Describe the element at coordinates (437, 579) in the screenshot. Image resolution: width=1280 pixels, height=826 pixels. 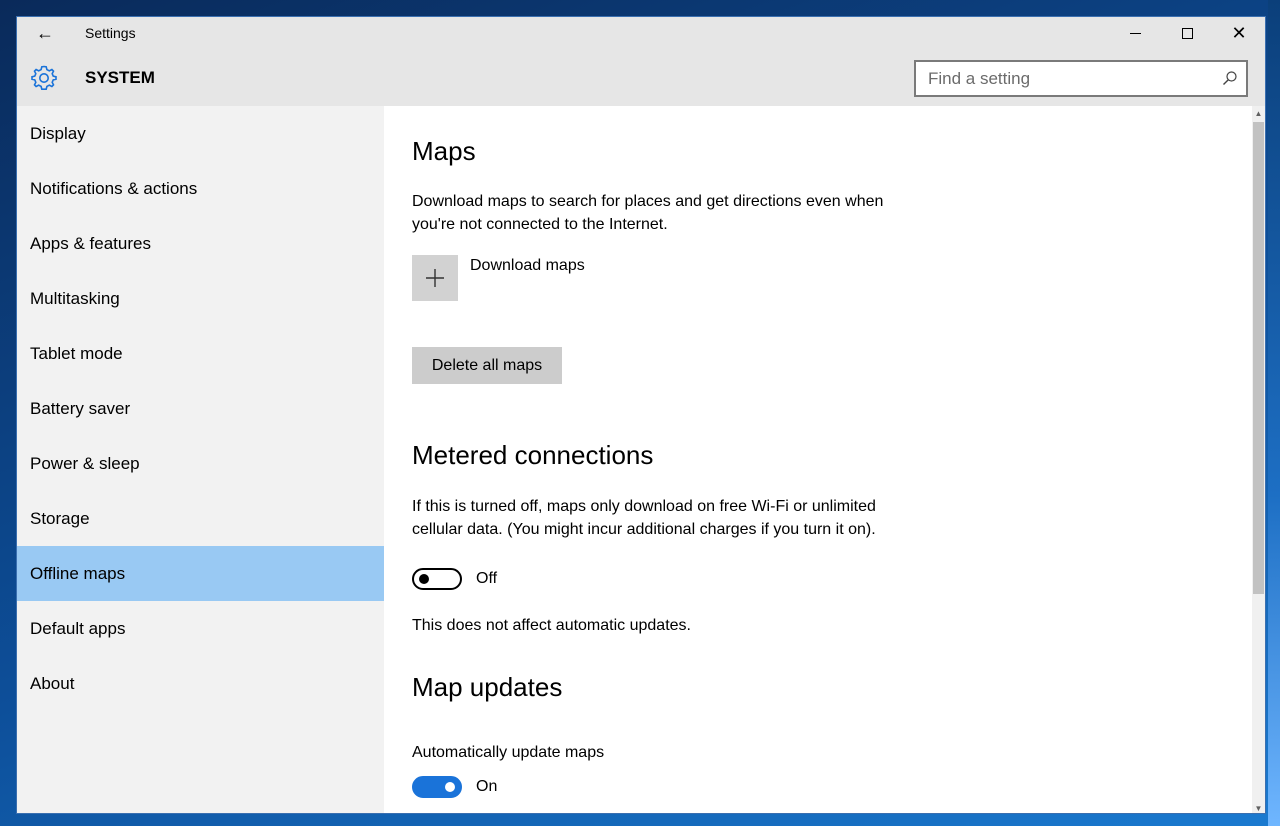
I see `metered-toggle` at that location.